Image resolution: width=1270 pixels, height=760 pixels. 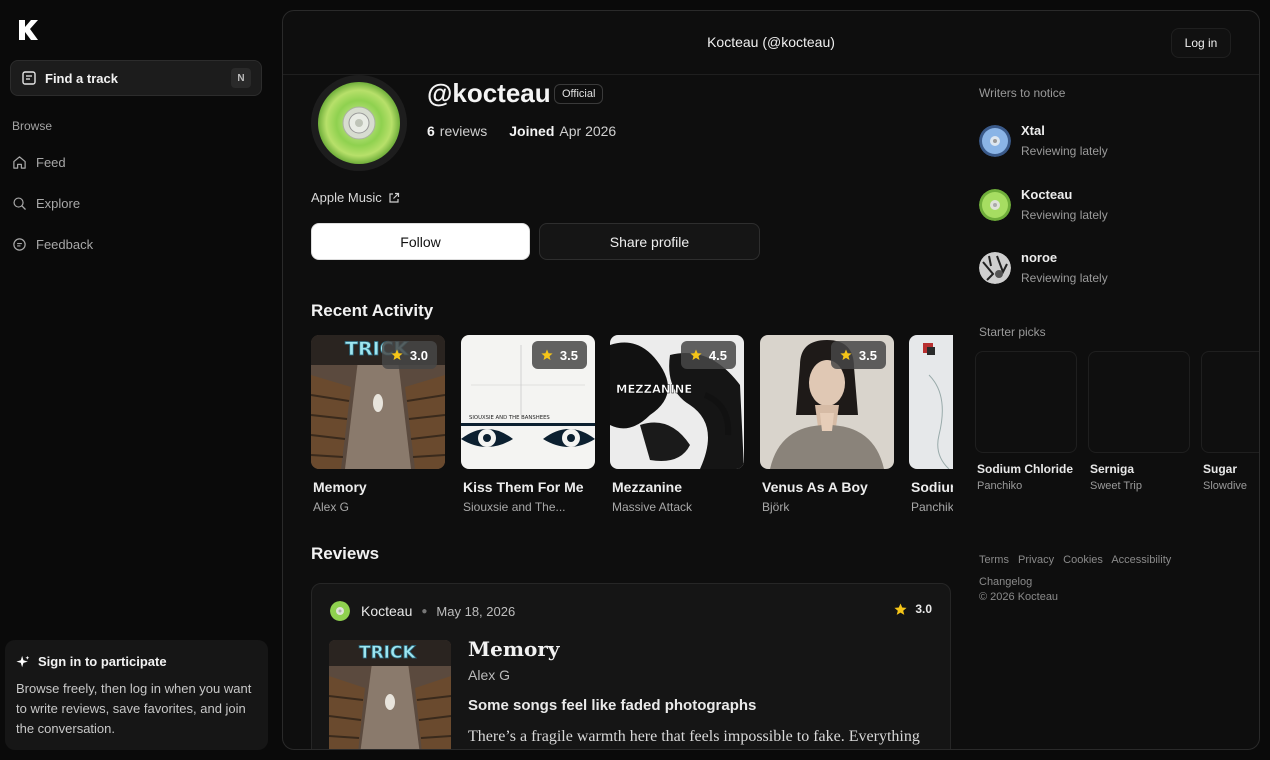 What do you see at coordinates (523, 487) in the screenshot?
I see `track-title: Kiss Them For Me` at bounding box center [523, 487].